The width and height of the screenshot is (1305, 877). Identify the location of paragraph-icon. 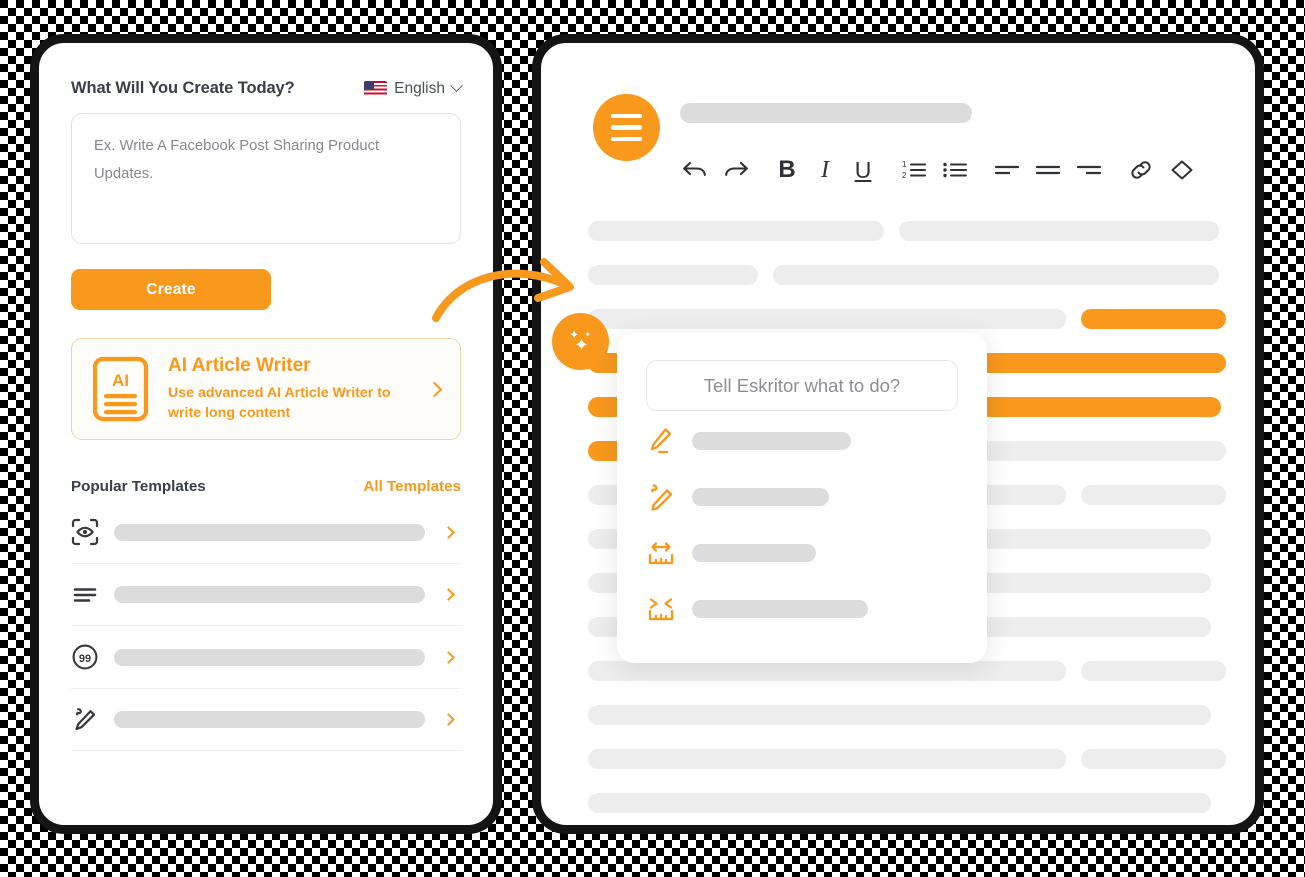
(85, 595).